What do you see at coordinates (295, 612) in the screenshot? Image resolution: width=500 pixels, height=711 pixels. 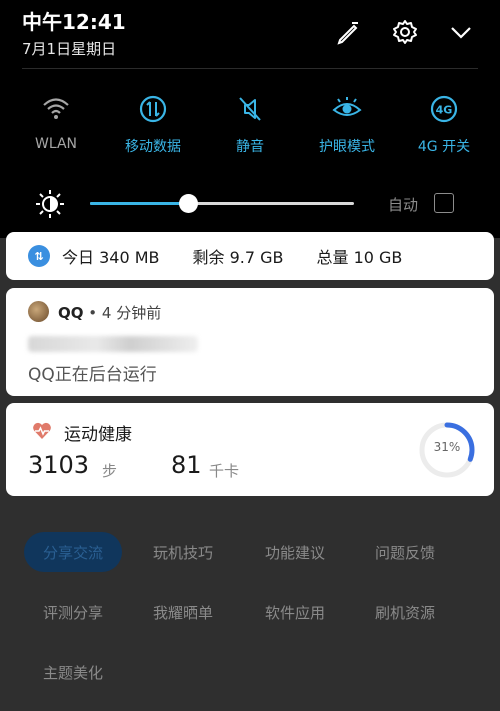 I see `chip-apps: 软件应用` at bounding box center [295, 612].